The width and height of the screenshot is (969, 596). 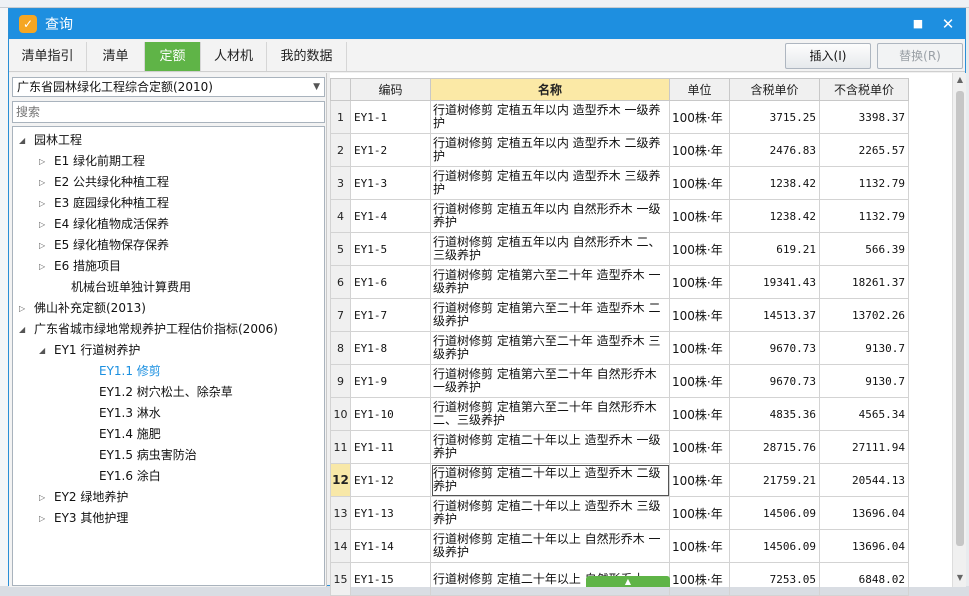 I want to click on tax-price-cell: 2476.83, so click(x=774, y=150).